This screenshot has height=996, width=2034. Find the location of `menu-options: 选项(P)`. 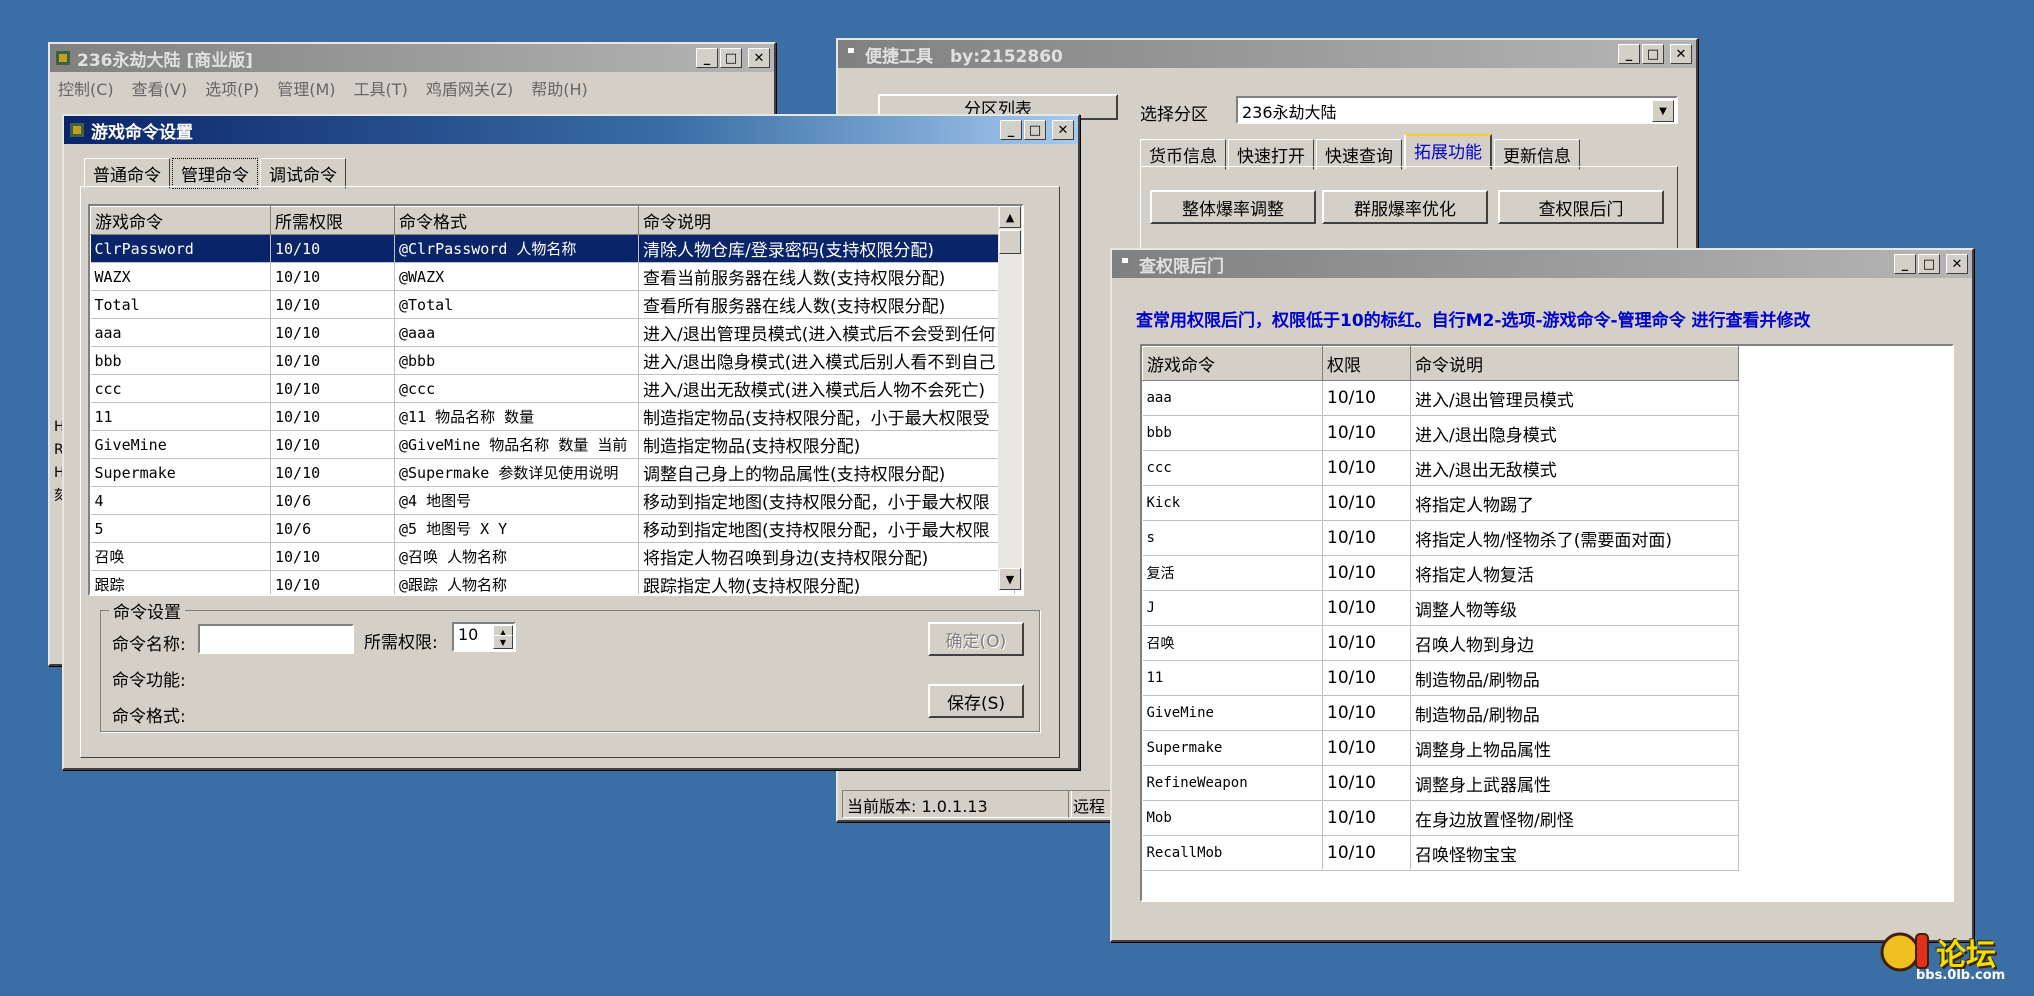

menu-options: 选项(P) is located at coordinates (232, 88).